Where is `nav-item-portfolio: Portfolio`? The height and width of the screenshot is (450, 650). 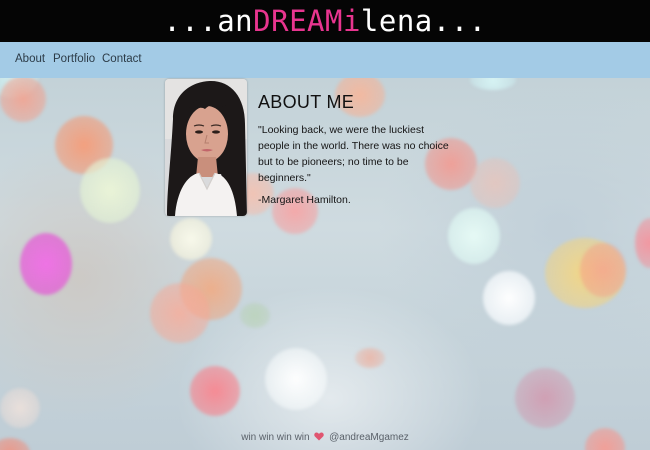 nav-item-portfolio: Portfolio is located at coordinates (74, 59).